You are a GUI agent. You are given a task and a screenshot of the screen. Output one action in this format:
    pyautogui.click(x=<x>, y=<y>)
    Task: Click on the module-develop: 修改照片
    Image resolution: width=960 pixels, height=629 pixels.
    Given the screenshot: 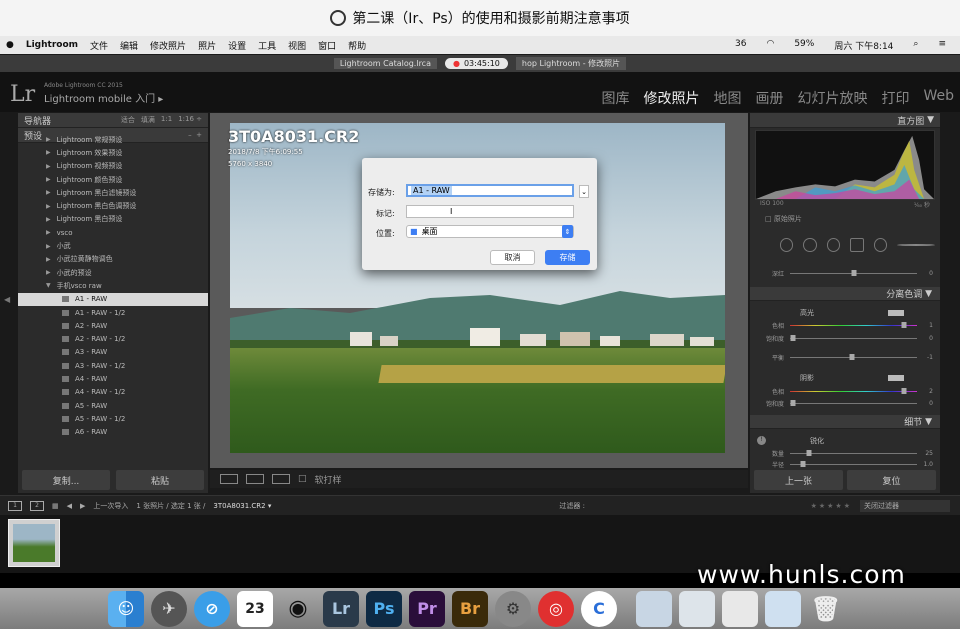 What is the action you would take?
    pyautogui.click(x=671, y=98)
    